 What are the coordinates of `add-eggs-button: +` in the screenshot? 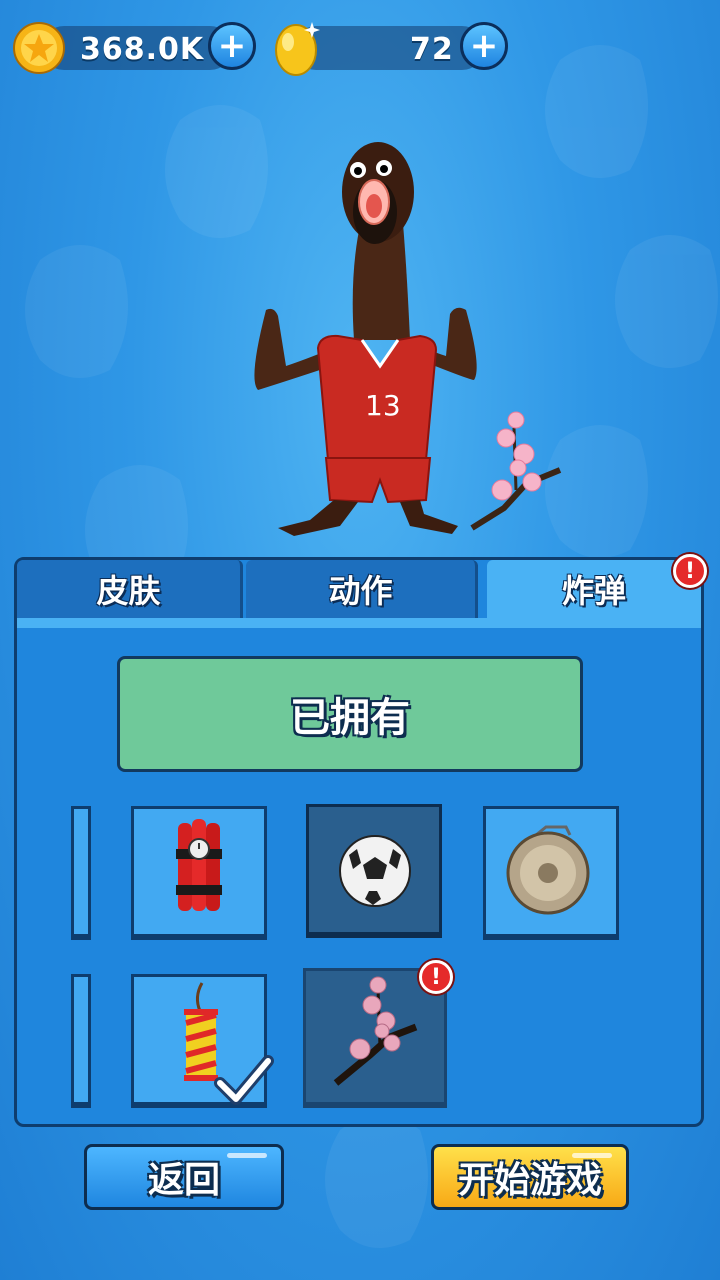 It's located at (484, 46).